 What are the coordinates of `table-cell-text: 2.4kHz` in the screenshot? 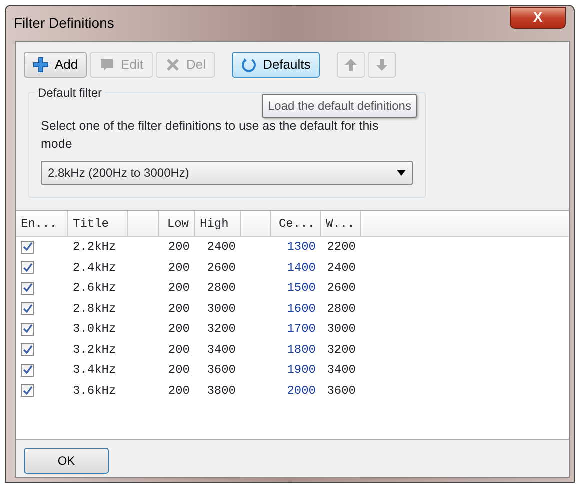 It's located at (95, 268).